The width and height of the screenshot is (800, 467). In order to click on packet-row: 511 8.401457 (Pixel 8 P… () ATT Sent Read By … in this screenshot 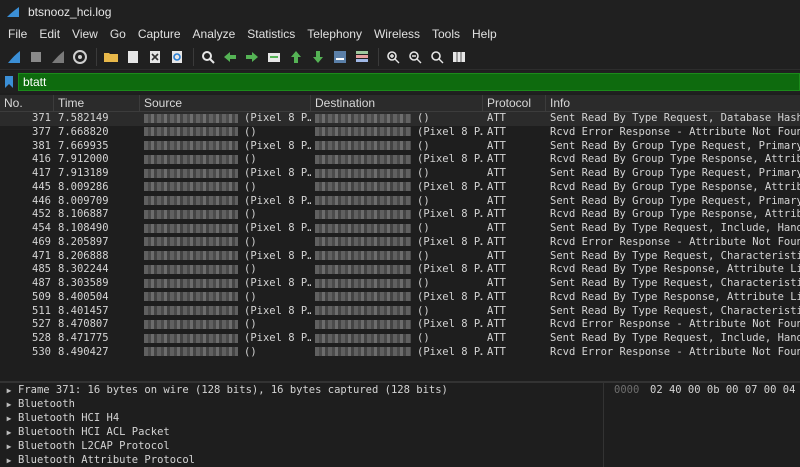, I will do `click(400, 312)`.